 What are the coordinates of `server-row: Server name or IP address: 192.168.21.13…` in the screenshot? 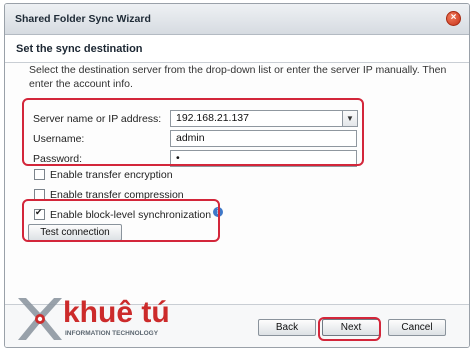 It's located at (198, 119).